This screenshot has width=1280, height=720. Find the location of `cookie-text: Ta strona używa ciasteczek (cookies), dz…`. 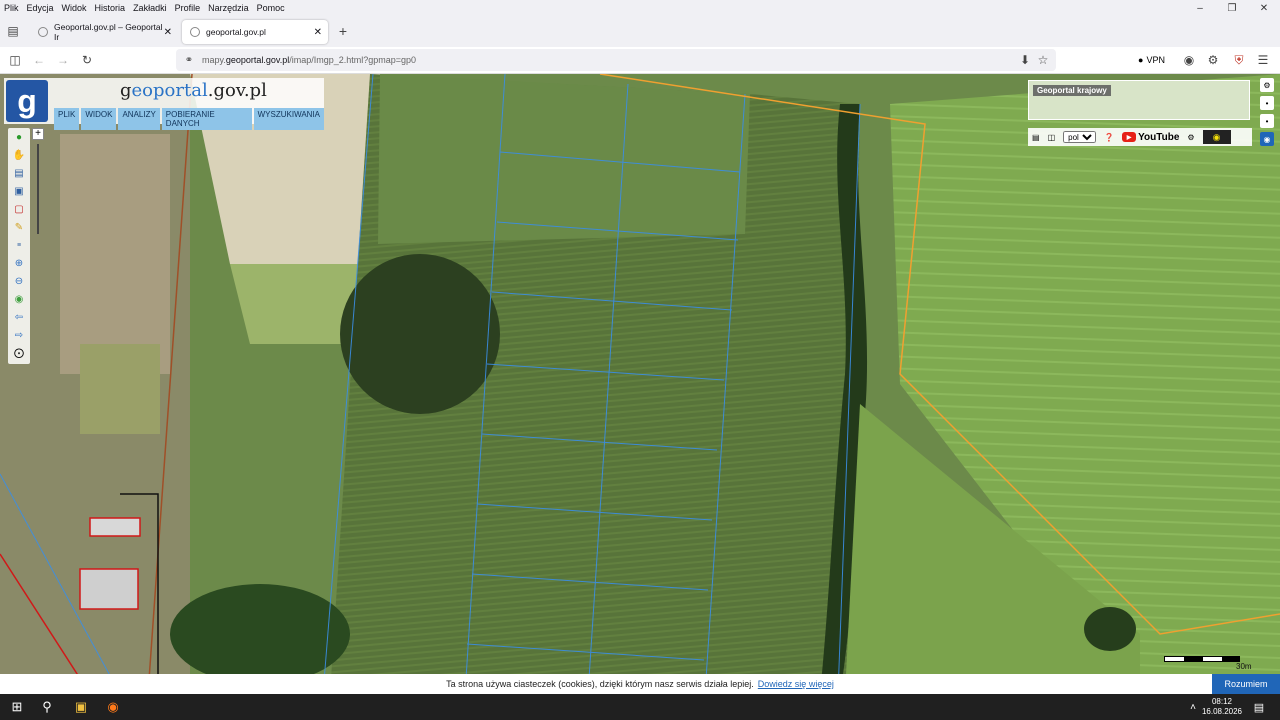

cookie-text: Ta strona używa ciasteczek (cookies), dz… is located at coordinates (600, 684).